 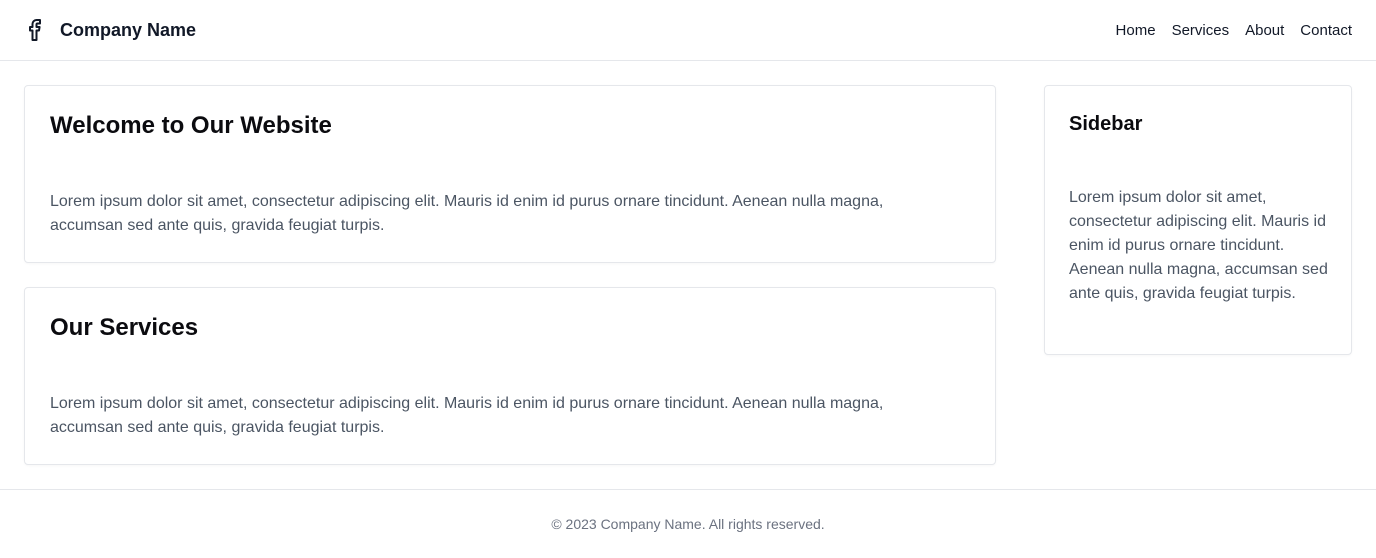 What do you see at coordinates (124, 327) in the screenshot?
I see `services-title: Our Services` at bounding box center [124, 327].